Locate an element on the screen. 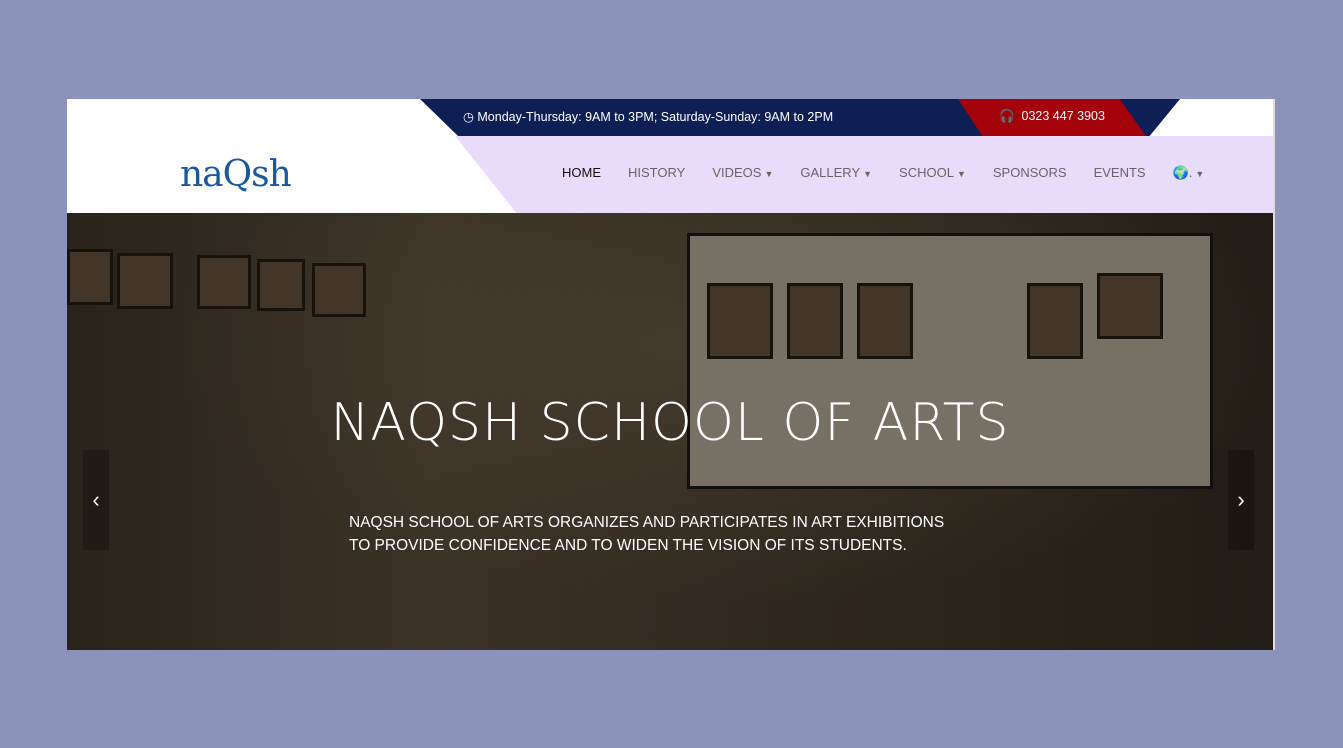 Image resolution: width=1343 pixels, height=748 pixels. logo: naQsh is located at coordinates (236, 174).